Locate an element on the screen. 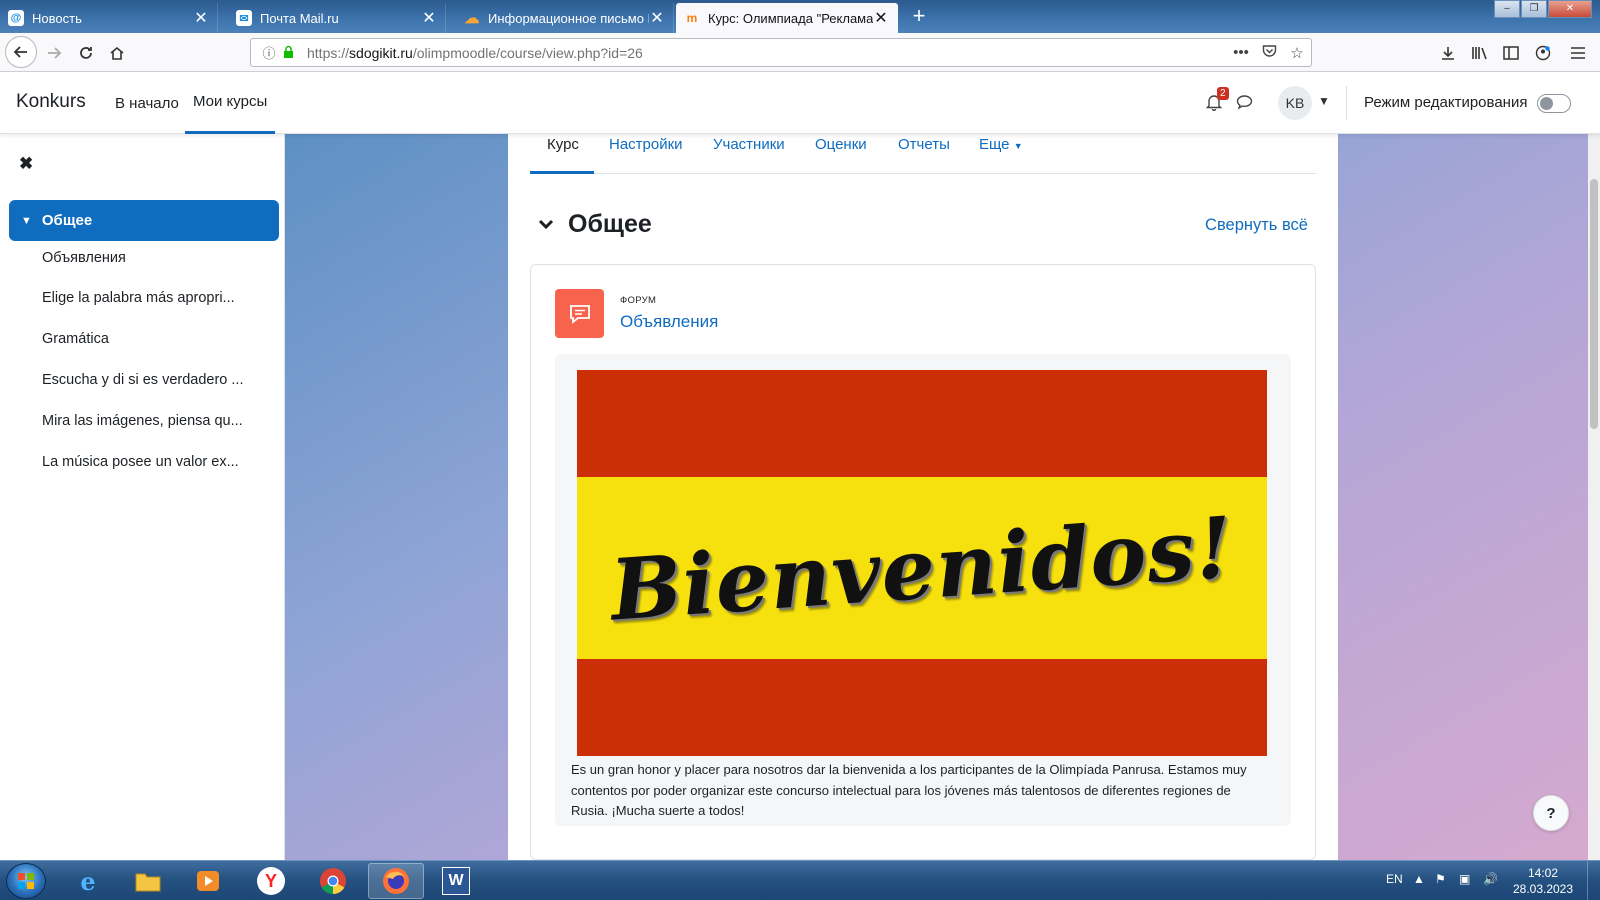  url-scheme: https:// is located at coordinates (328, 52).